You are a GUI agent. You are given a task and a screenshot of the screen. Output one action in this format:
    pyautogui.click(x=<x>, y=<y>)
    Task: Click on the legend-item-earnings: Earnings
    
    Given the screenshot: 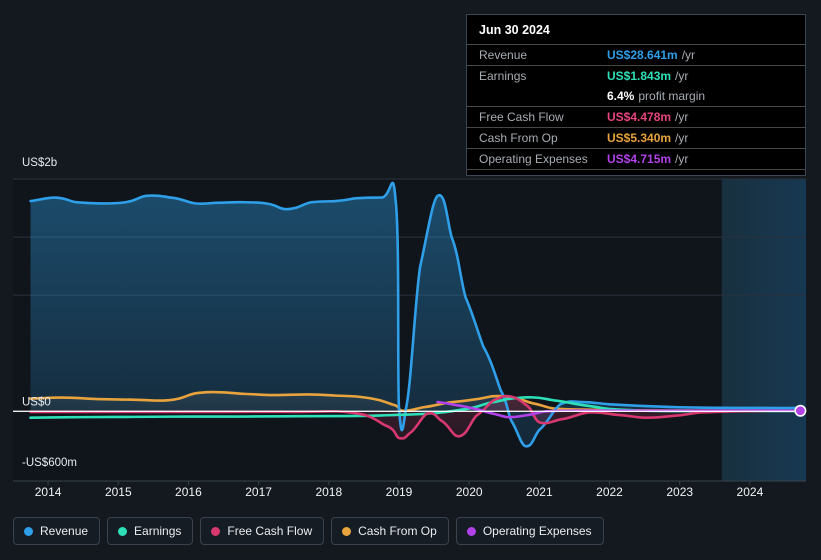 What is the action you would take?
    pyautogui.click(x=150, y=531)
    